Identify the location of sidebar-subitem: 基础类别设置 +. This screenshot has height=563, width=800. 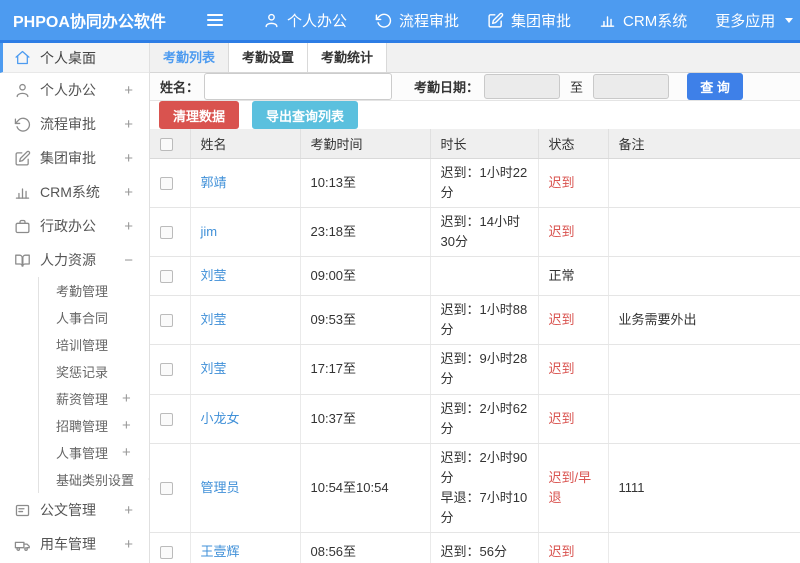
(94, 479).